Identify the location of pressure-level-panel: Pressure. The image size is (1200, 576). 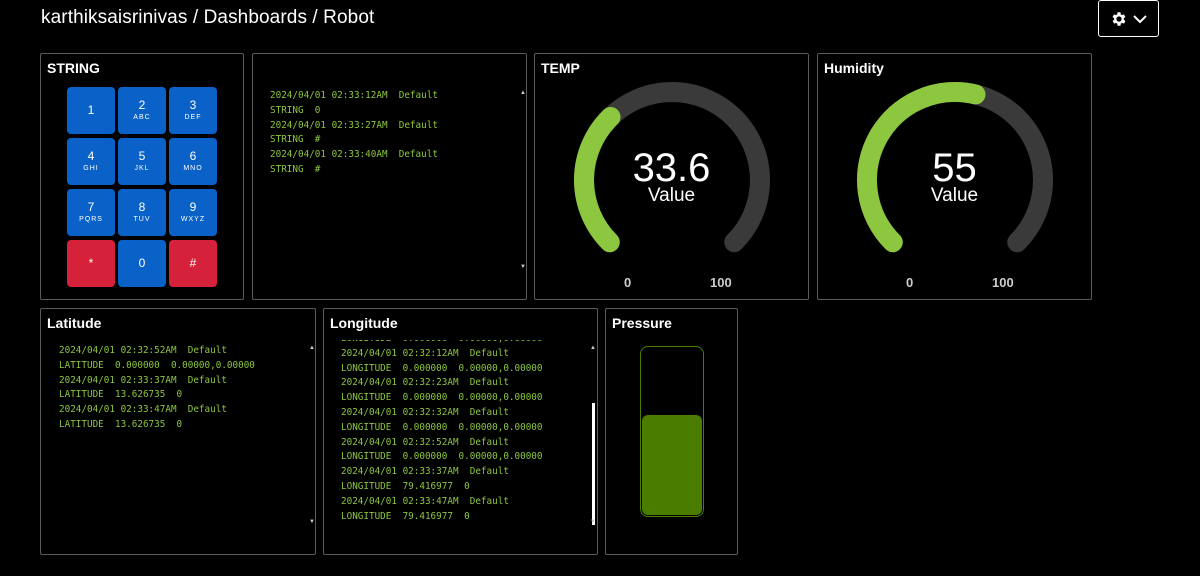
(671, 431).